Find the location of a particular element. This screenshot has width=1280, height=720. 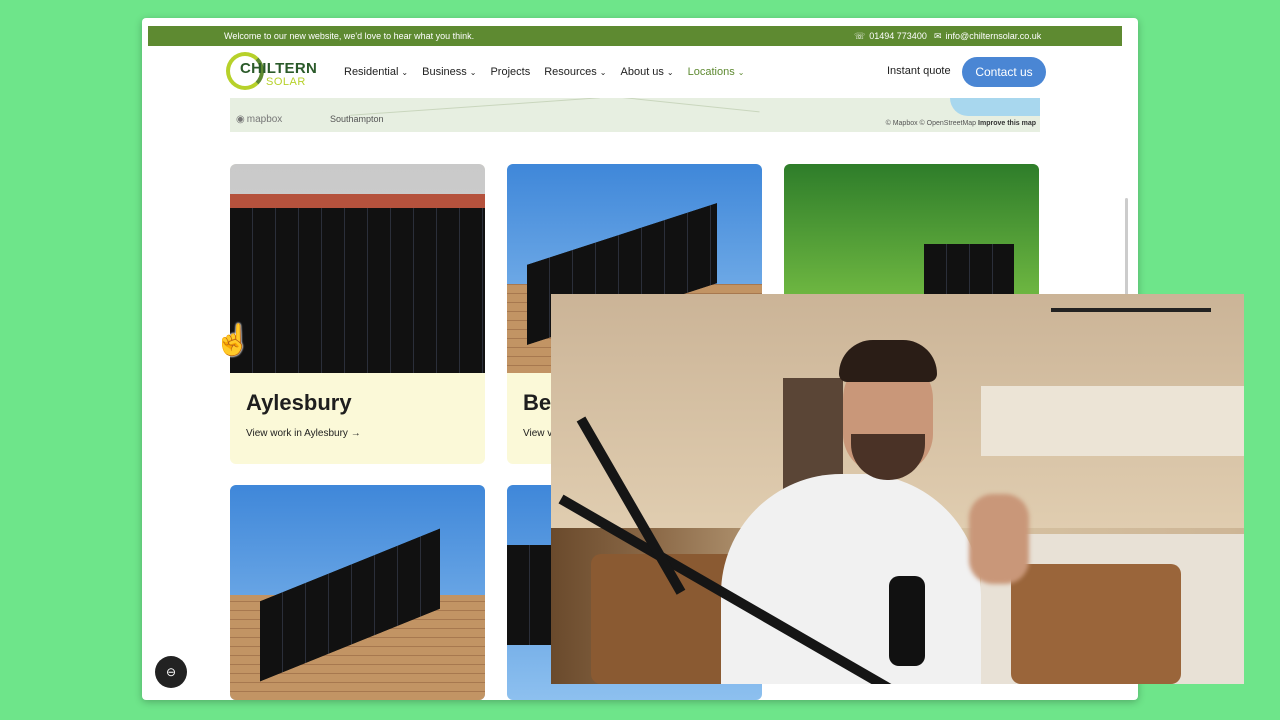

video-person-torso is located at coordinates (851, 579).